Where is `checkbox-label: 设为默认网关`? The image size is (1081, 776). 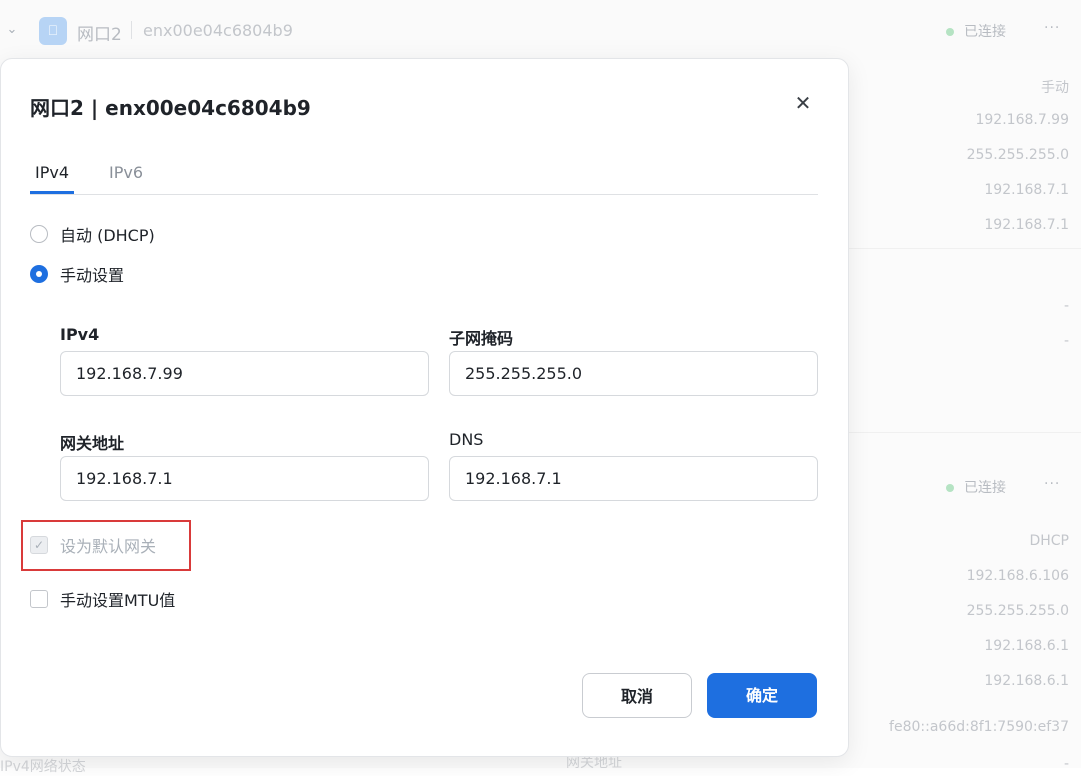
checkbox-label: 设为默认网关 is located at coordinates (108, 546).